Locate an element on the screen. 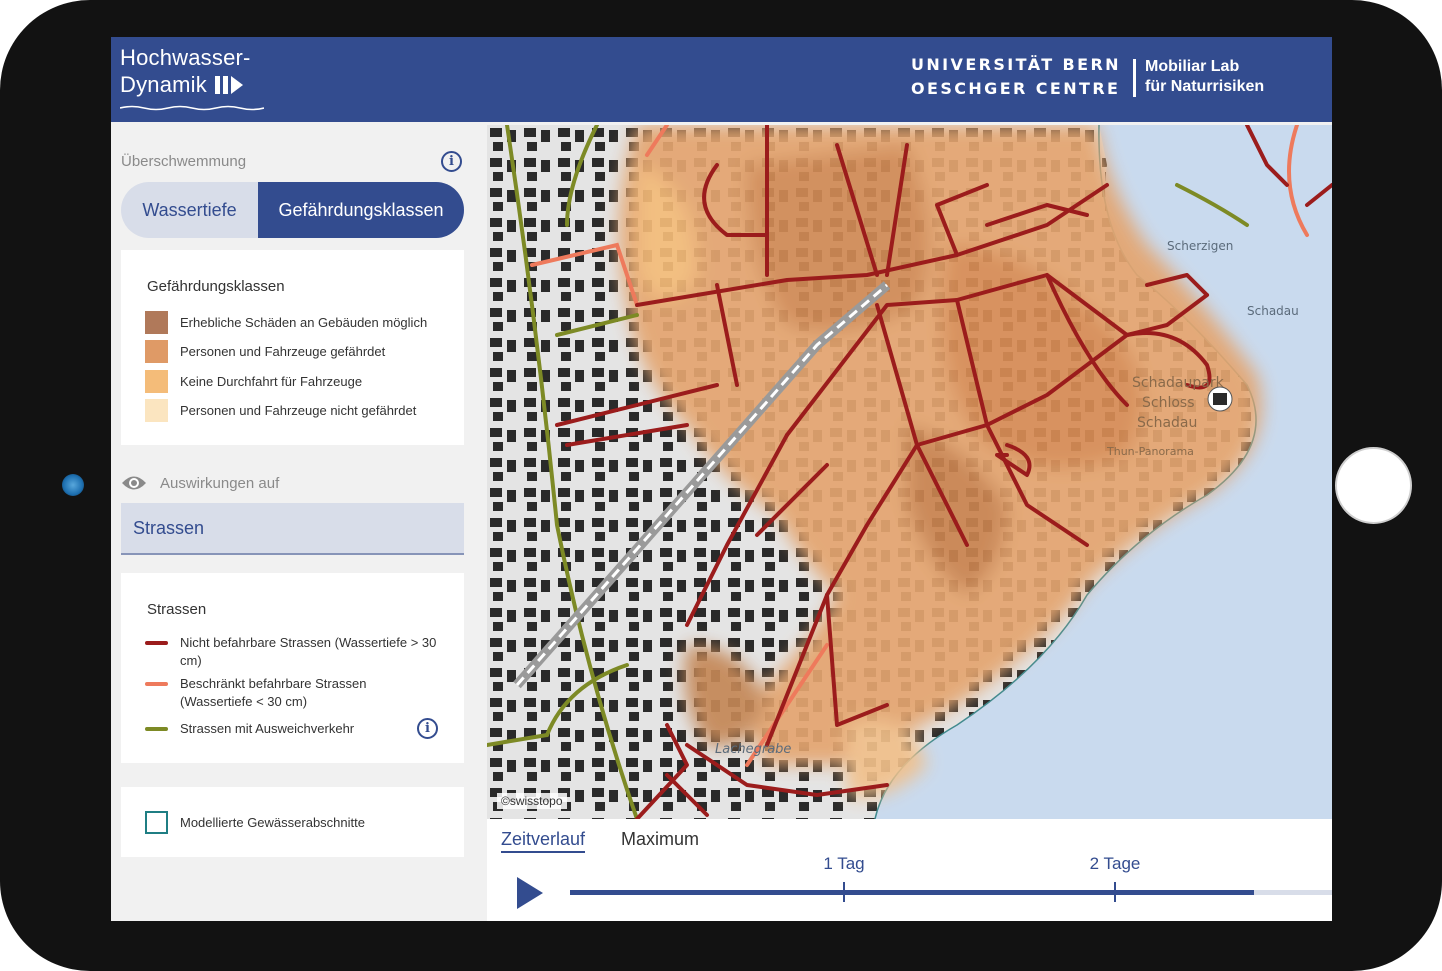 Image resolution: width=1442 pixels, height=971 pixels. logo-divider is located at coordinates (1134, 78).